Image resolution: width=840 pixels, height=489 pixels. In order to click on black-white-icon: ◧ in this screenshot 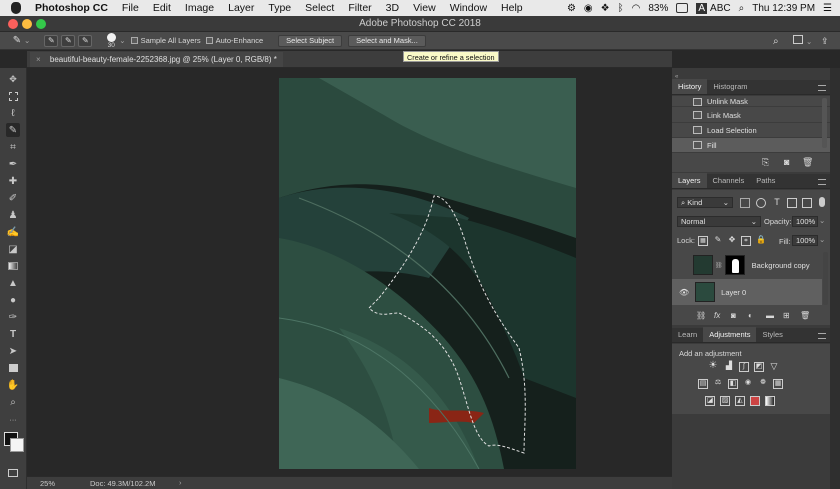, I will do `click(733, 384)`.